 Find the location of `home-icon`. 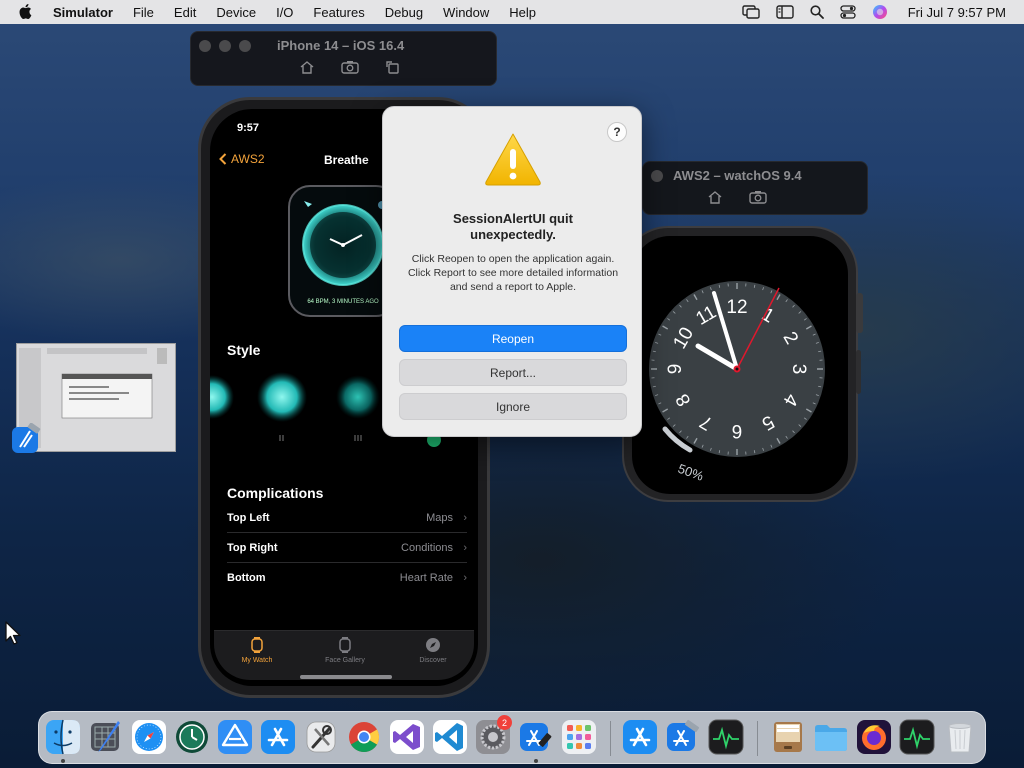

home-icon is located at coordinates (307, 67).